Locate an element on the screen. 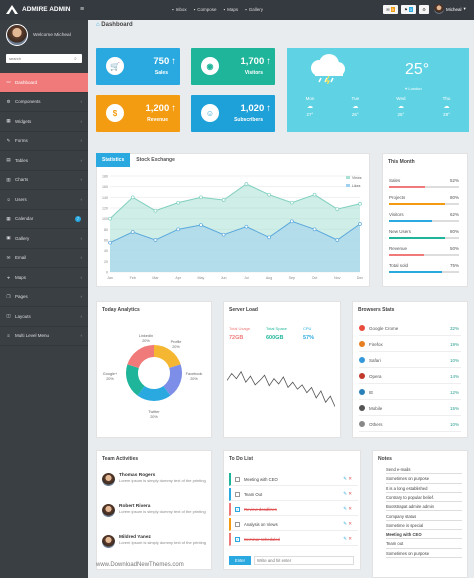 The width and height of the screenshot is (474, 578). x-tick-label: Feb is located at coordinates (133, 278).